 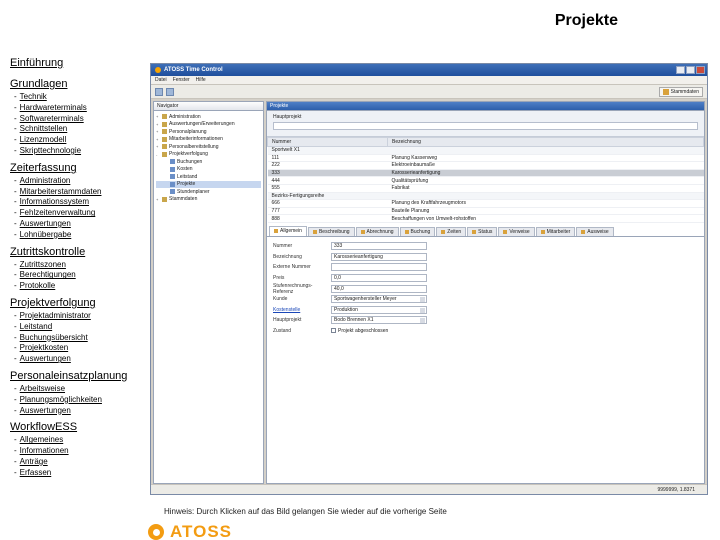 I want to click on table-group-row: Sportwelt X1, so click(x=485, y=150).